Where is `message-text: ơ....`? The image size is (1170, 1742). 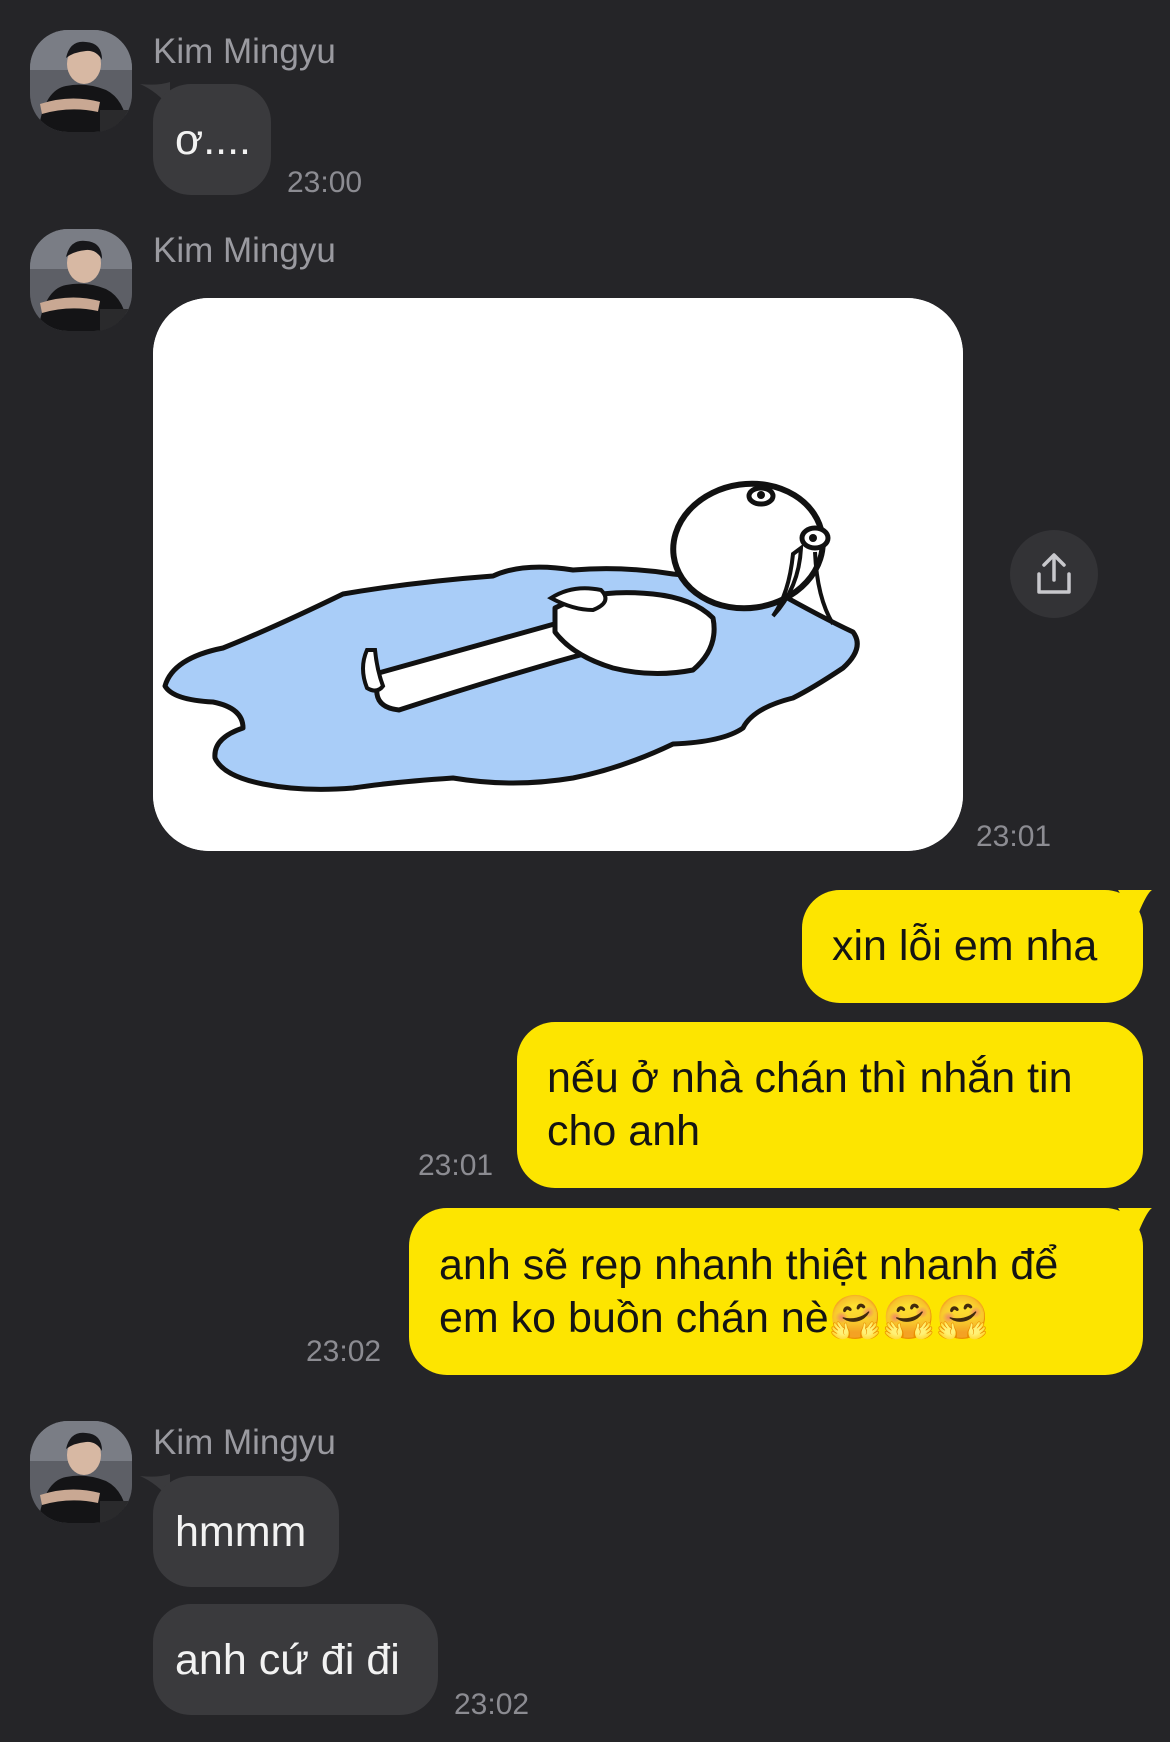
message-text: ơ.... is located at coordinates (213, 139).